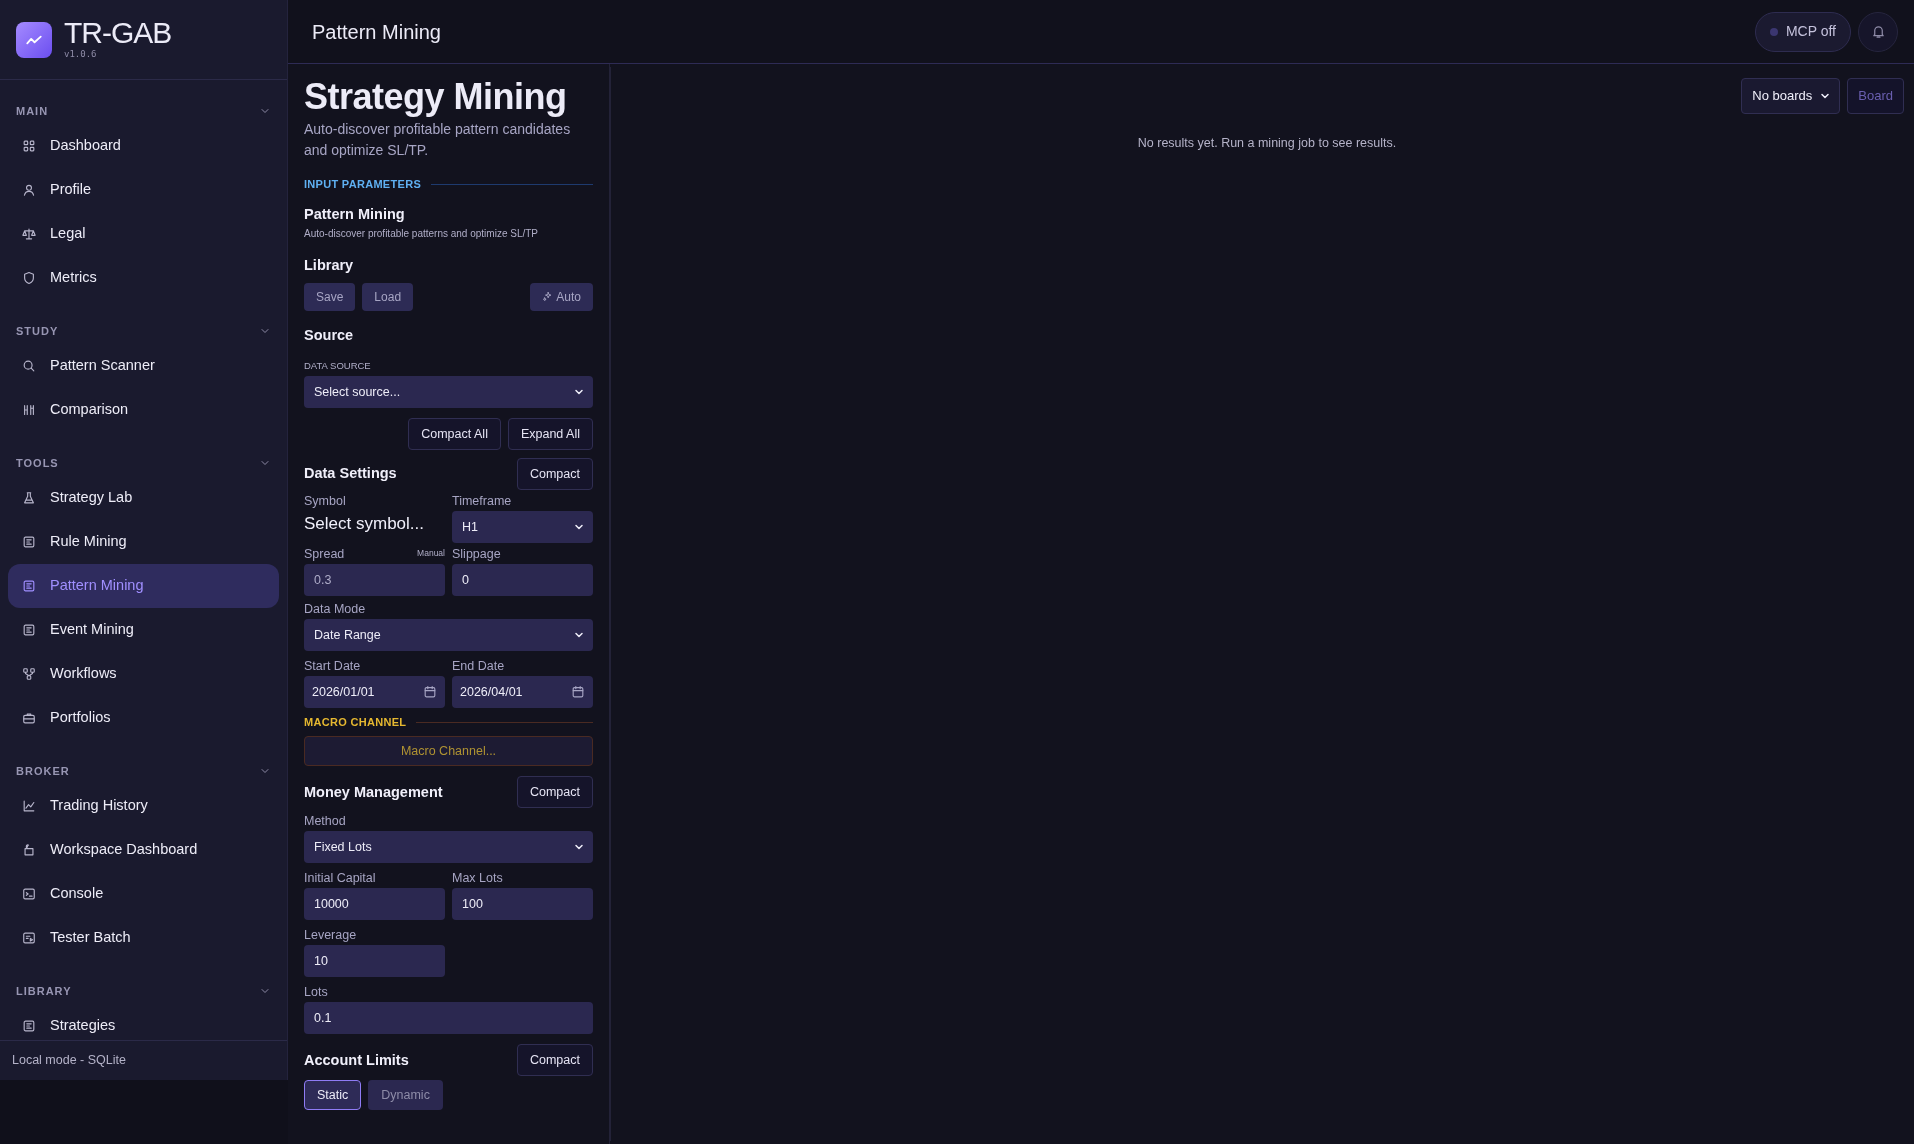  I want to click on field-label: Slippage, so click(477, 554).